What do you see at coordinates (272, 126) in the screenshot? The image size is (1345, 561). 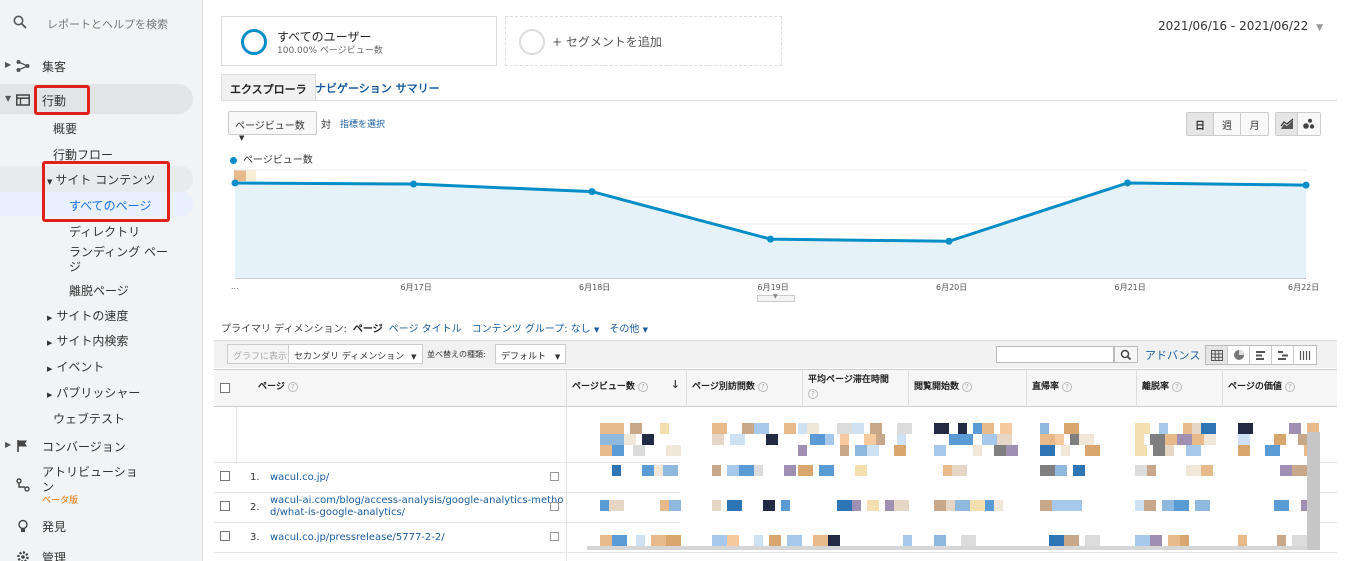 I see `metric-dropdown: ページビュー数 ▼` at bounding box center [272, 126].